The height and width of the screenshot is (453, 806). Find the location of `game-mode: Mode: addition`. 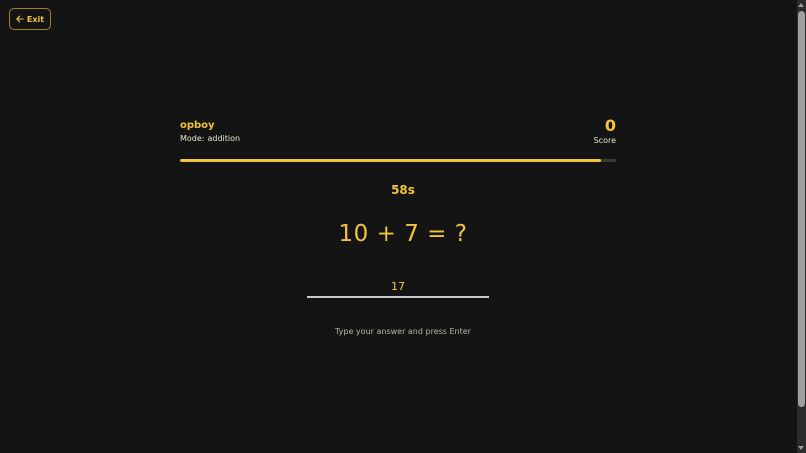

game-mode: Mode: addition is located at coordinates (210, 139).